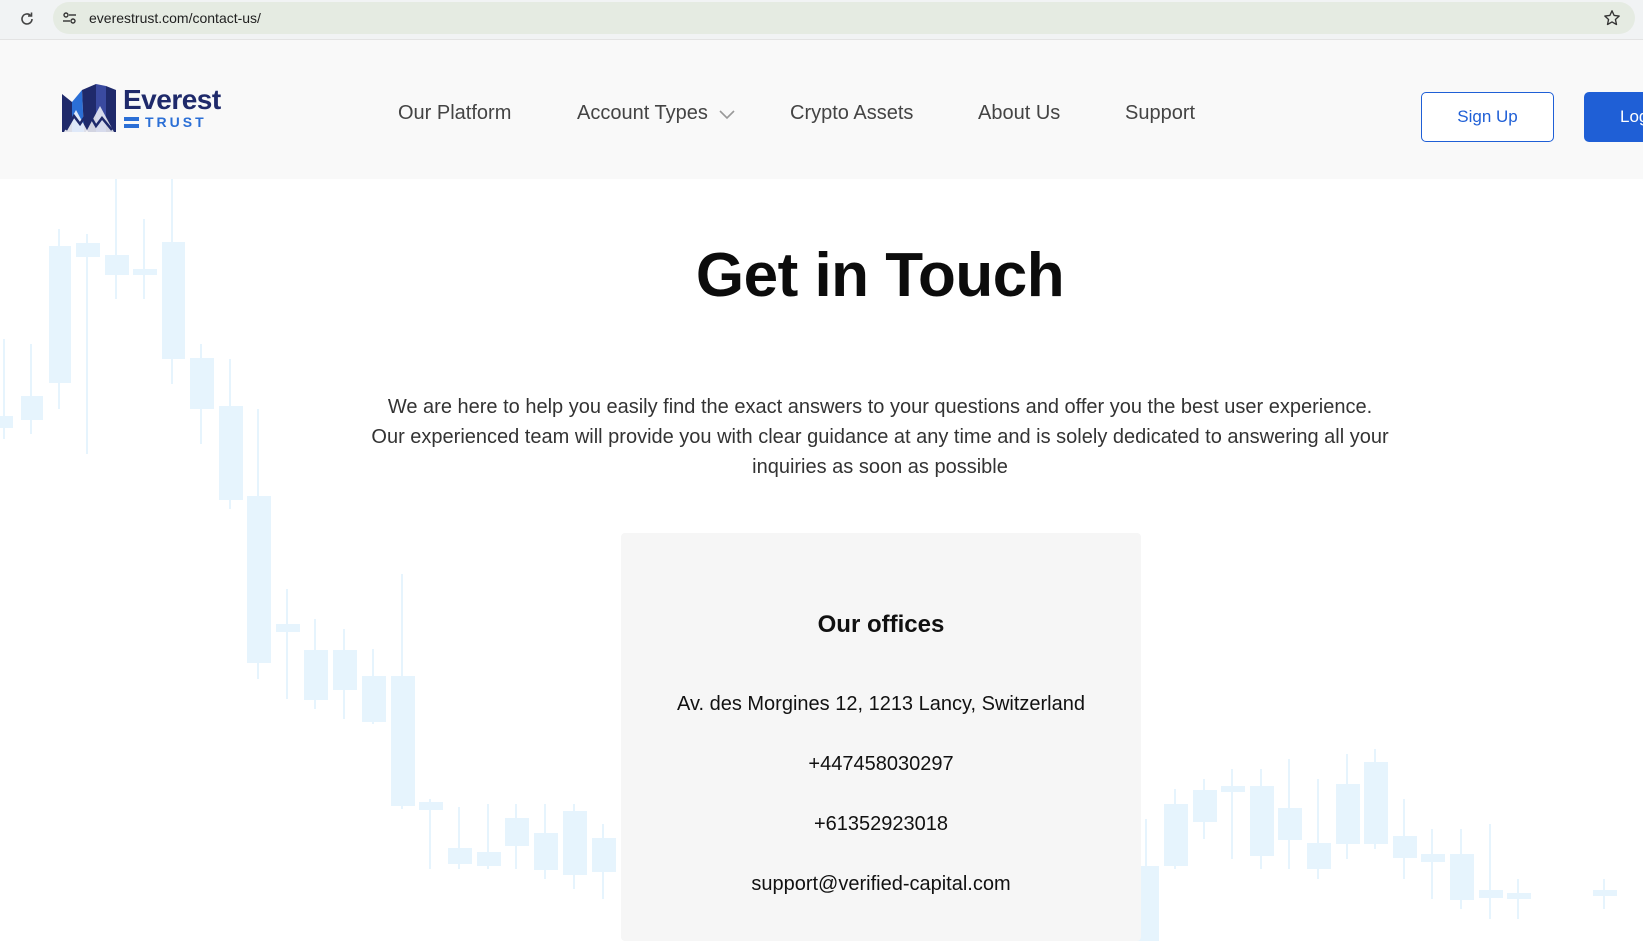 Image resolution: width=1643 pixels, height=941 pixels. I want to click on nav-crypto-assets: Crypto Assets, so click(851, 113).